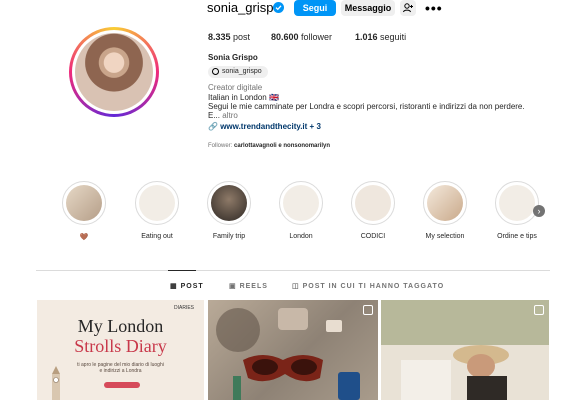 This screenshot has height=400, width=566. I want to click on following-stat: 1.016 seguiti, so click(380, 37).